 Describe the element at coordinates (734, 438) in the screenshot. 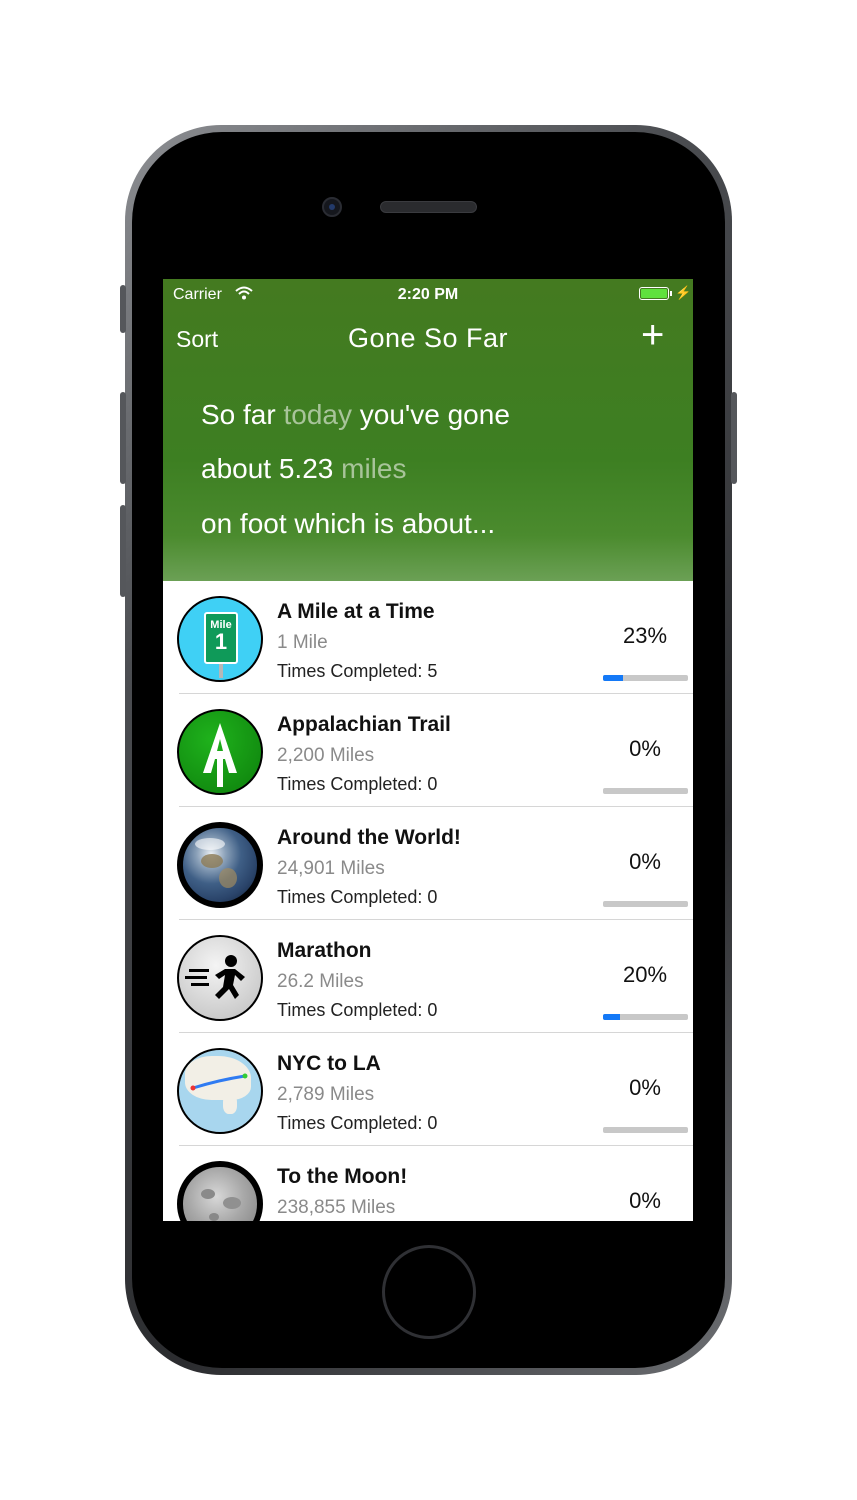

I see `power-button` at that location.